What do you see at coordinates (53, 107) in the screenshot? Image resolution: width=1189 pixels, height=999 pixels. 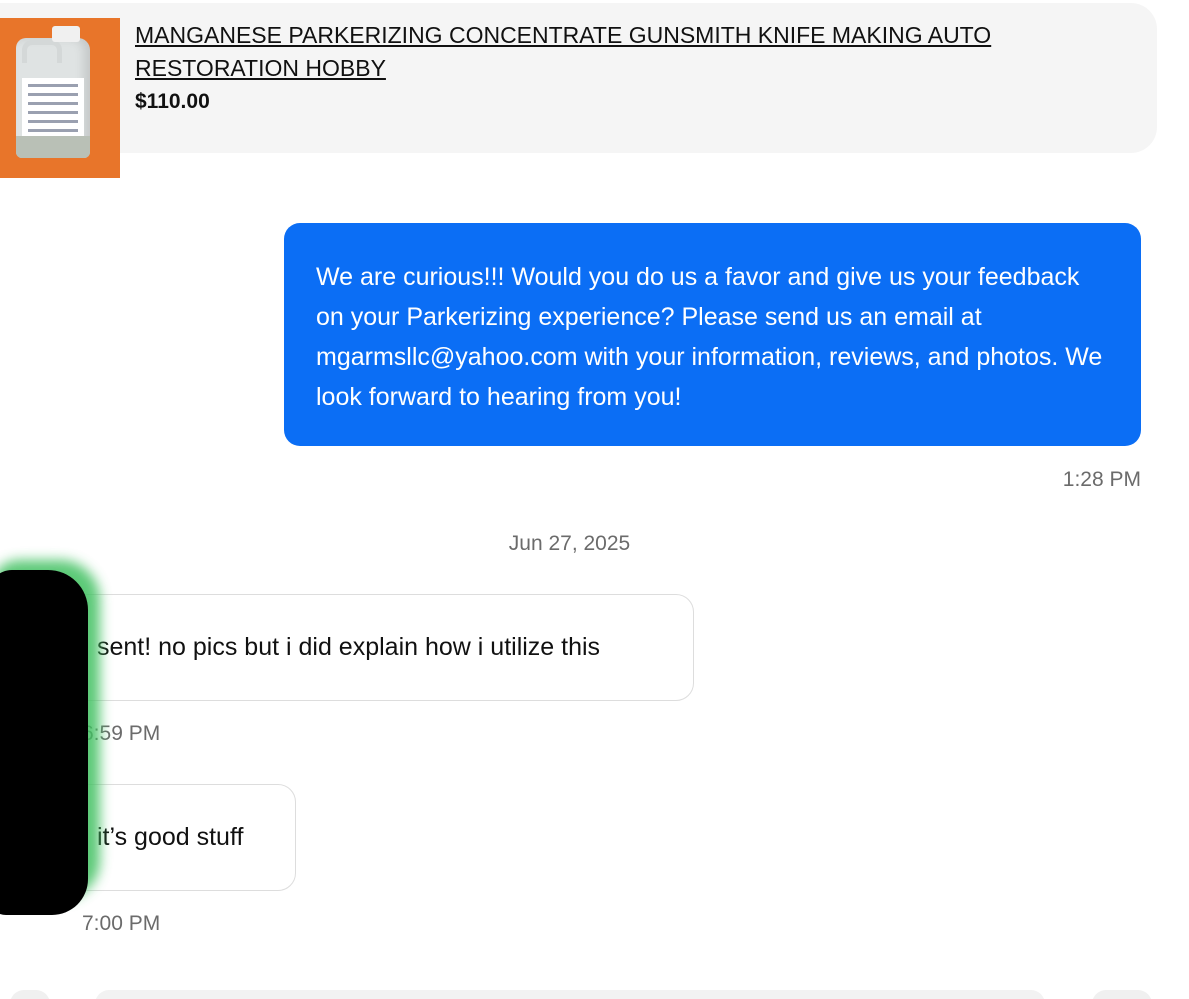 I see `jug-label` at bounding box center [53, 107].